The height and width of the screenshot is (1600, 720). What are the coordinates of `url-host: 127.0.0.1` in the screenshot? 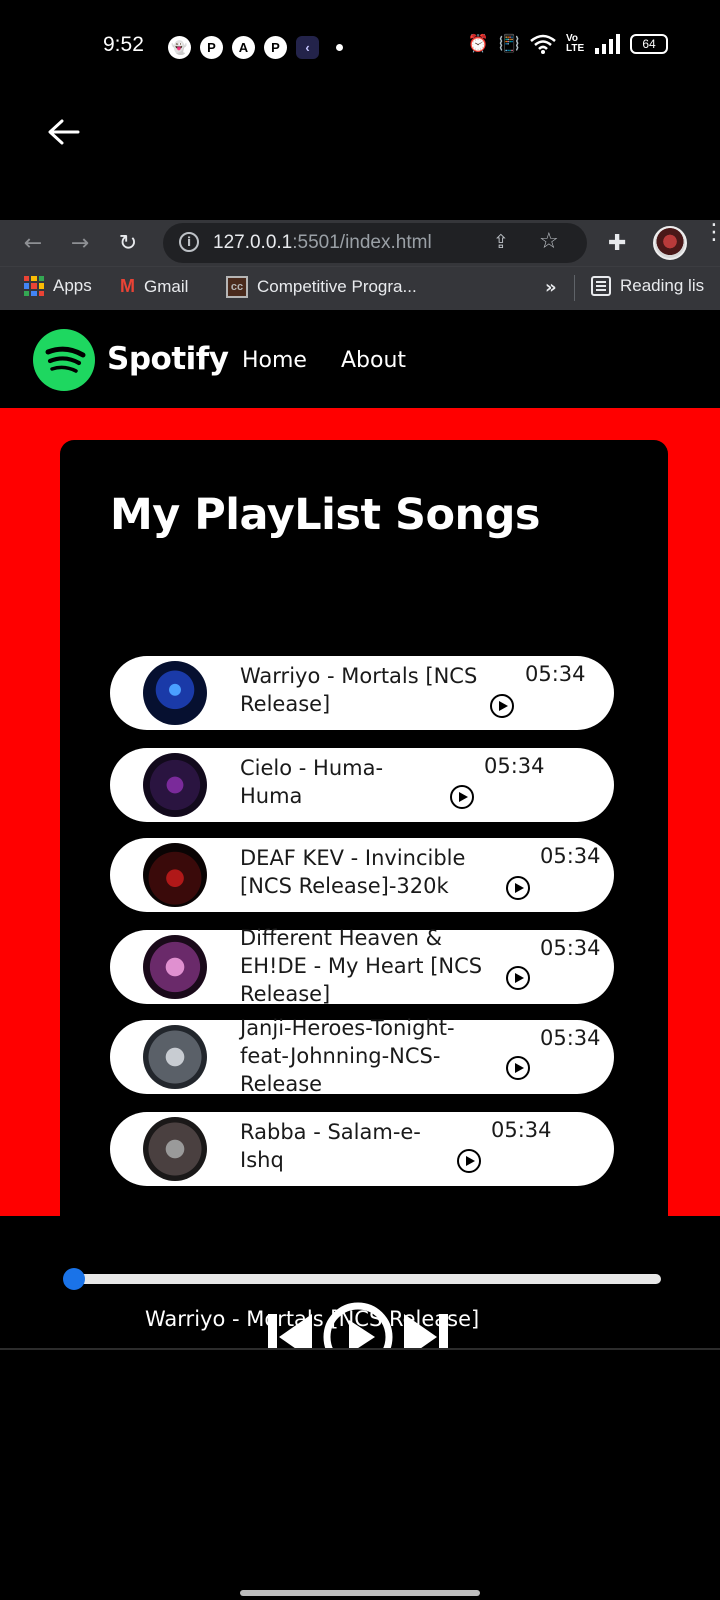 It's located at (253, 242).